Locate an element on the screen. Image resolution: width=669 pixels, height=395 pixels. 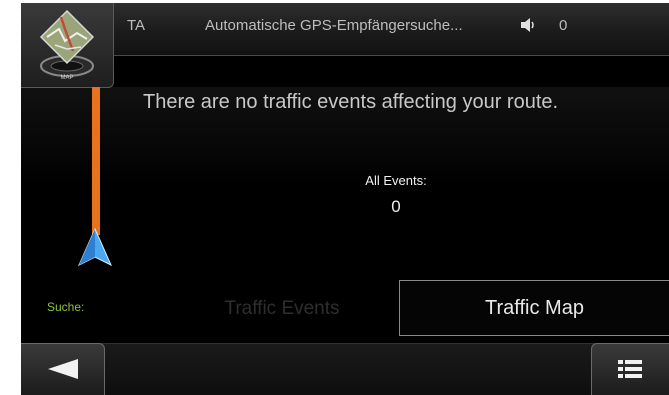
search-label: Suche: is located at coordinates (66, 307).